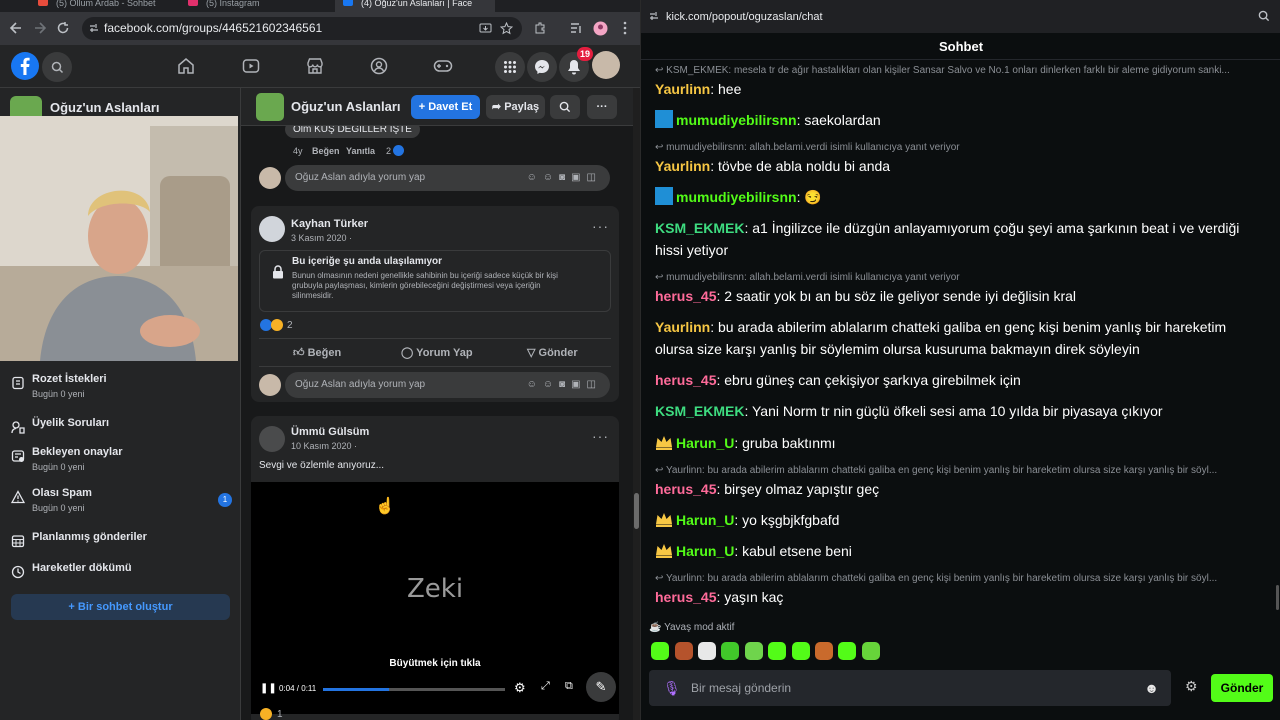  Describe the element at coordinates (324, 446) in the screenshot. I see `post-date: 10 Kasım 2020 ·` at that location.